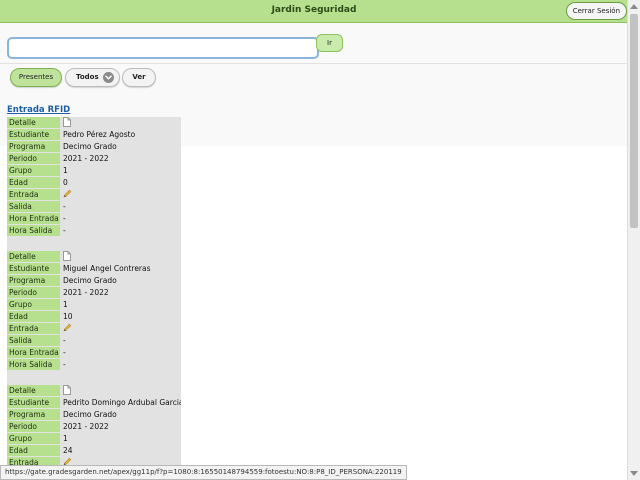 Image resolution: width=640 pixels, height=480 pixels. I want to click on record-row: Edad 10, so click(94, 317).